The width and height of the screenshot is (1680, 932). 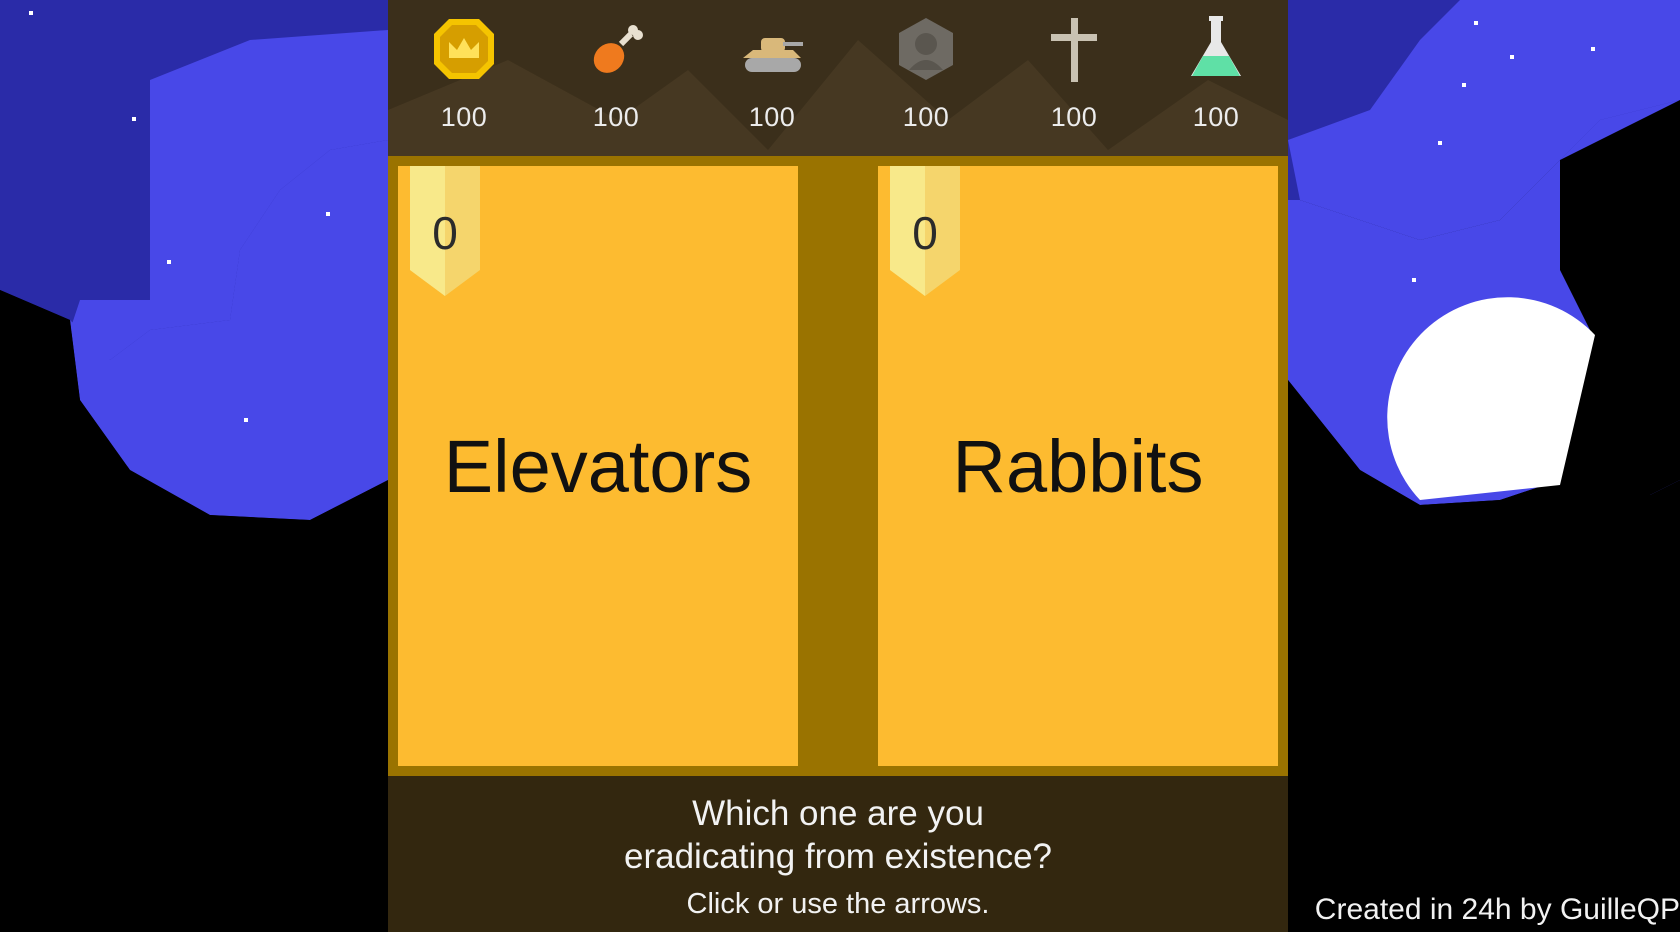 What do you see at coordinates (838, 813) in the screenshot?
I see `question-line-1: Which one are you` at bounding box center [838, 813].